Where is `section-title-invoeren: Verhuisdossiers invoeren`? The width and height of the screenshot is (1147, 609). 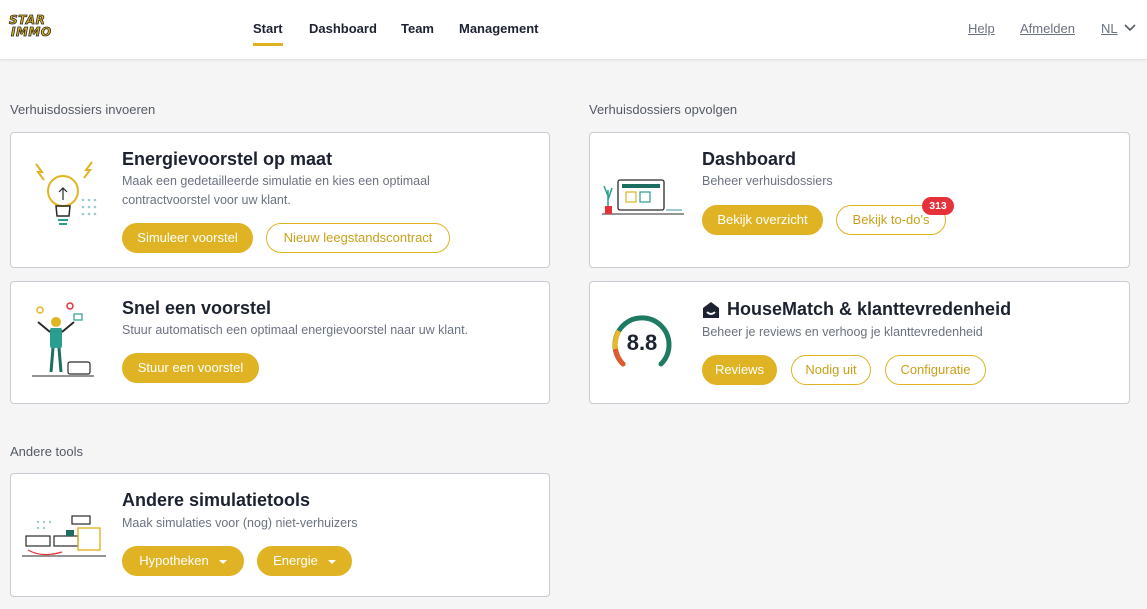
section-title-invoeren: Verhuisdossiers invoeren is located at coordinates (83, 109).